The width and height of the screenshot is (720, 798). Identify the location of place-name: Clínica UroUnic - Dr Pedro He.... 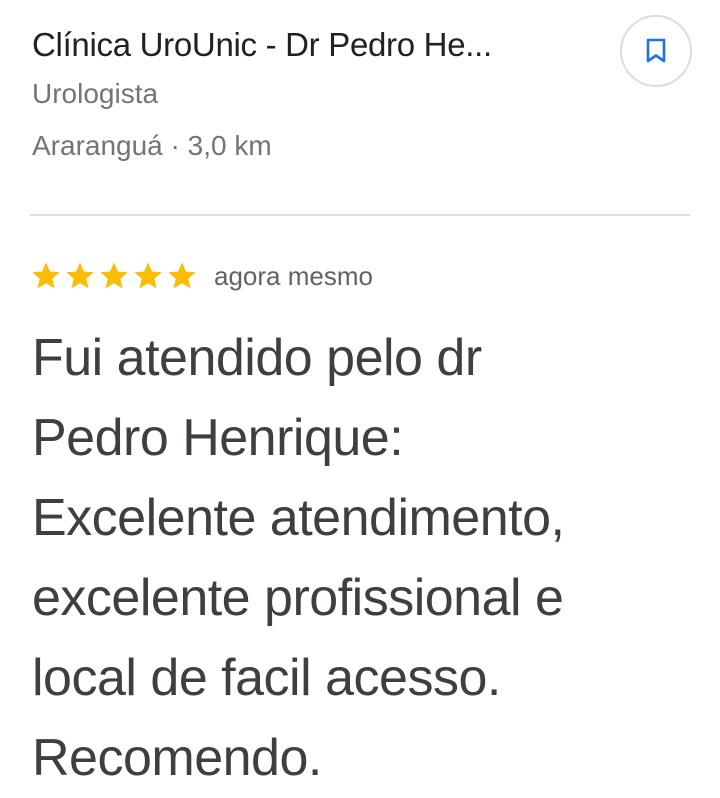
(322, 45).